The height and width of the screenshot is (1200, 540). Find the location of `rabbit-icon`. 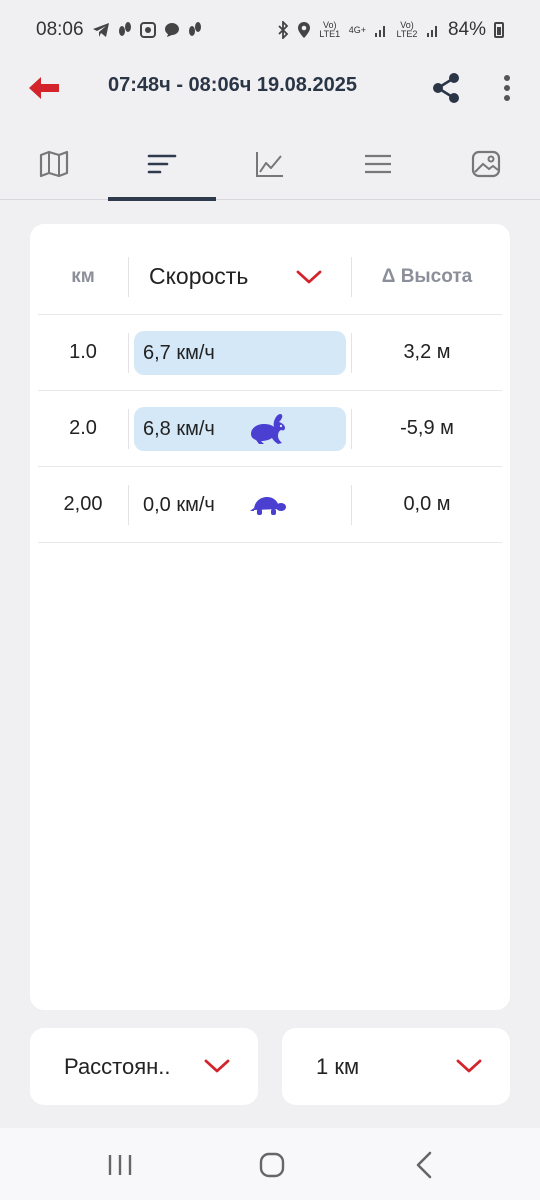

rabbit-icon is located at coordinates (268, 428).